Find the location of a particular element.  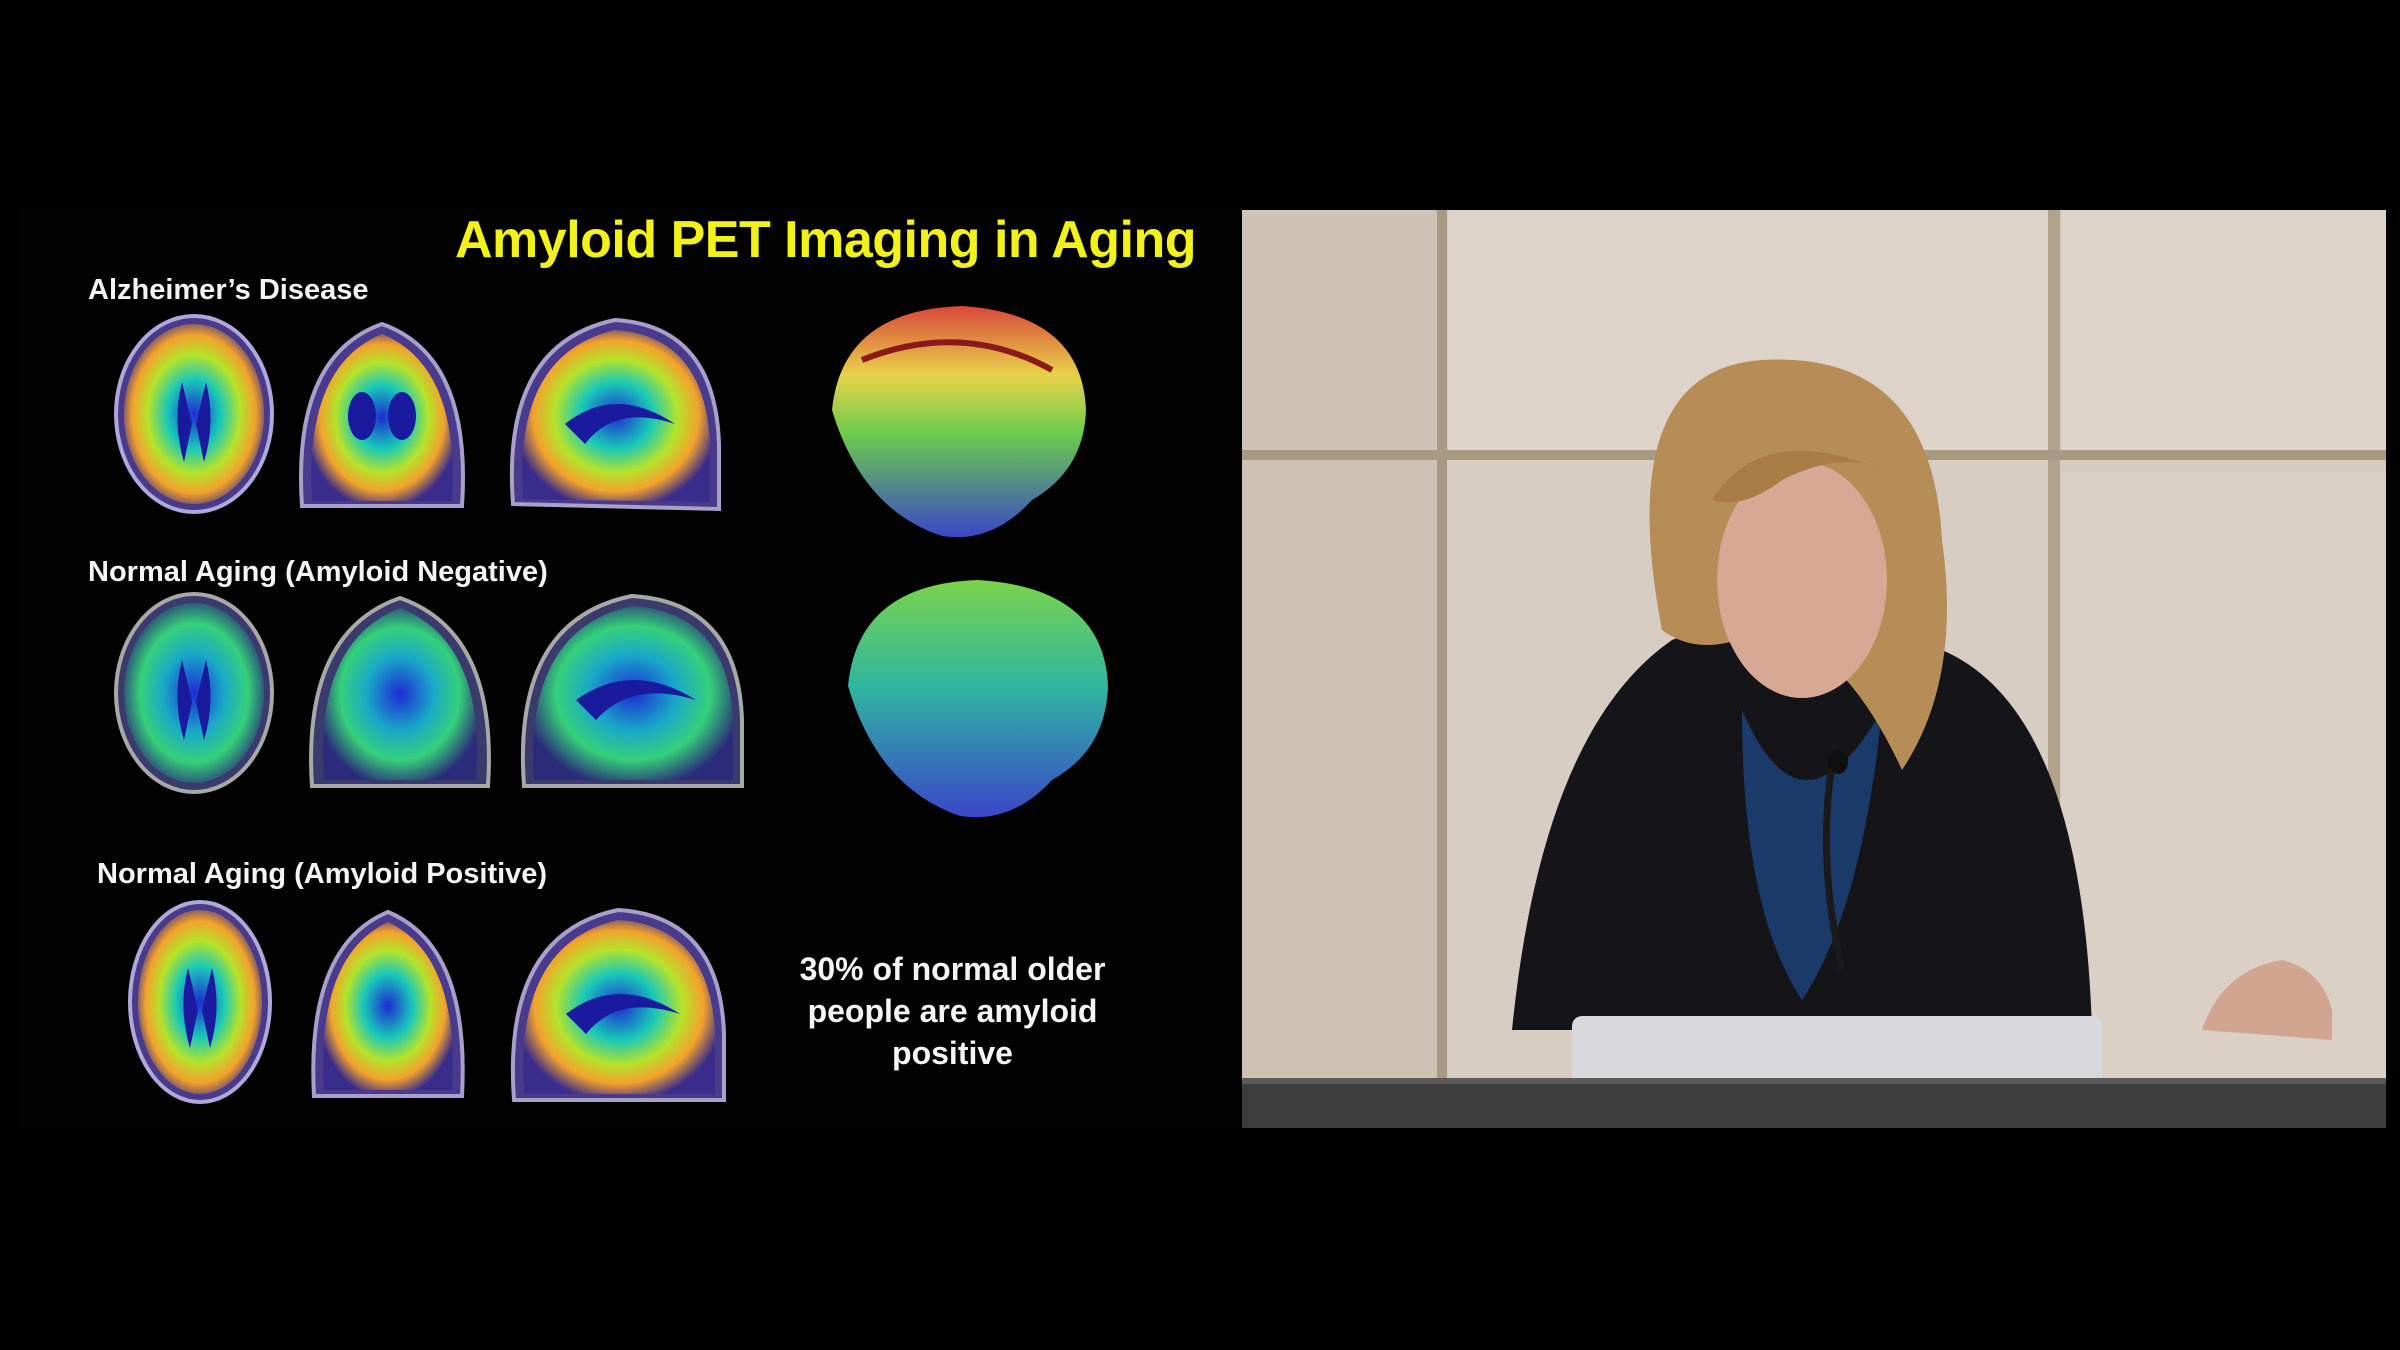

pet-scan-axial-negative is located at coordinates (194, 693).